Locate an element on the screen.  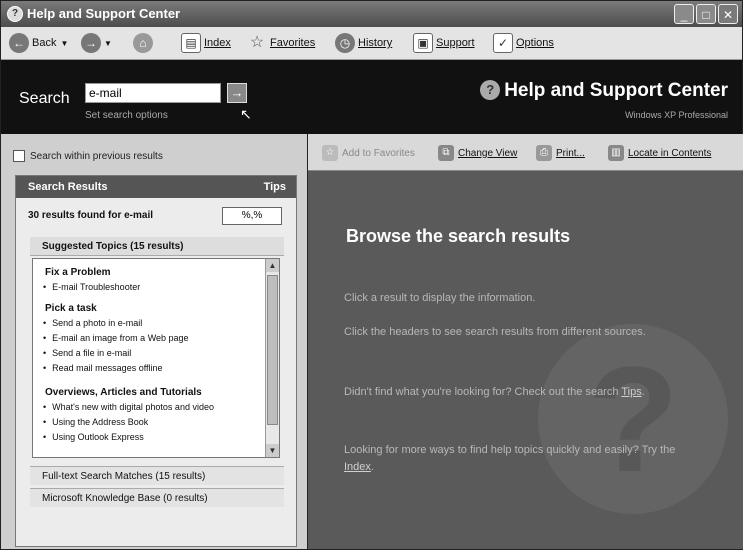
brand-subtitle: Windows XP Professional is located at coordinates (676, 115).